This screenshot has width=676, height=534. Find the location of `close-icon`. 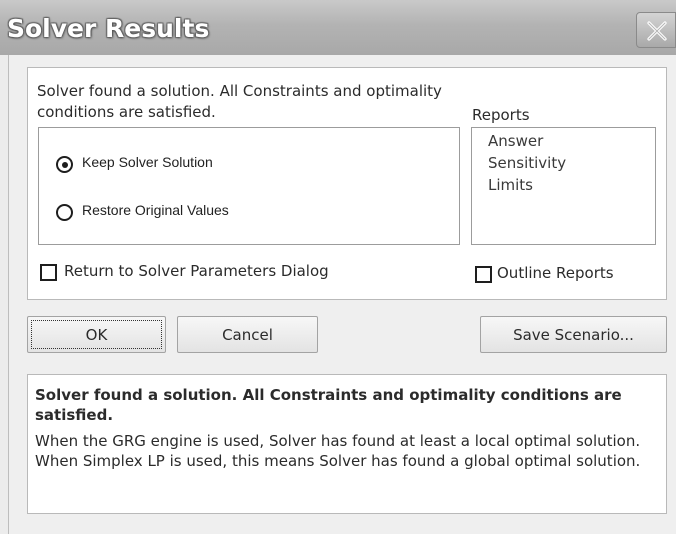

close-icon is located at coordinates (657, 31).